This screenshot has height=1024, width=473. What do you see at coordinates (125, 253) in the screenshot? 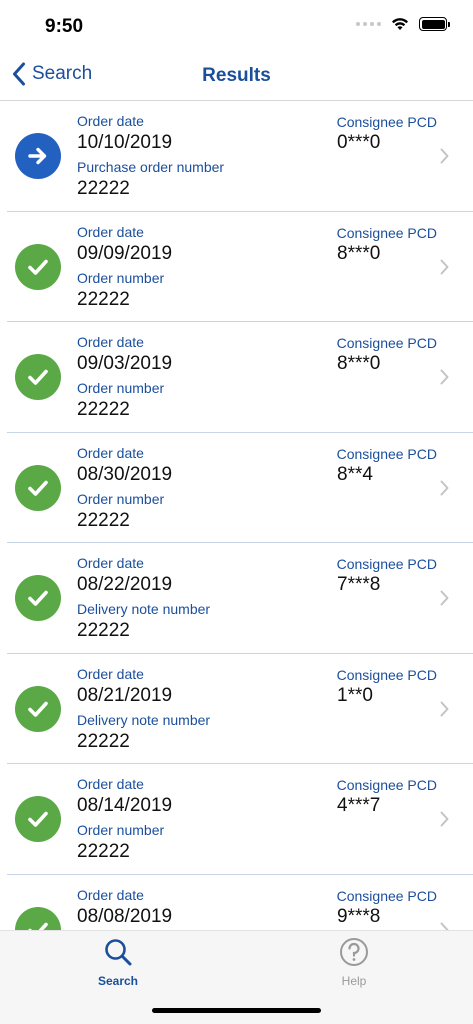
I see `order-date-value: 09/09/2019` at bounding box center [125, 253].